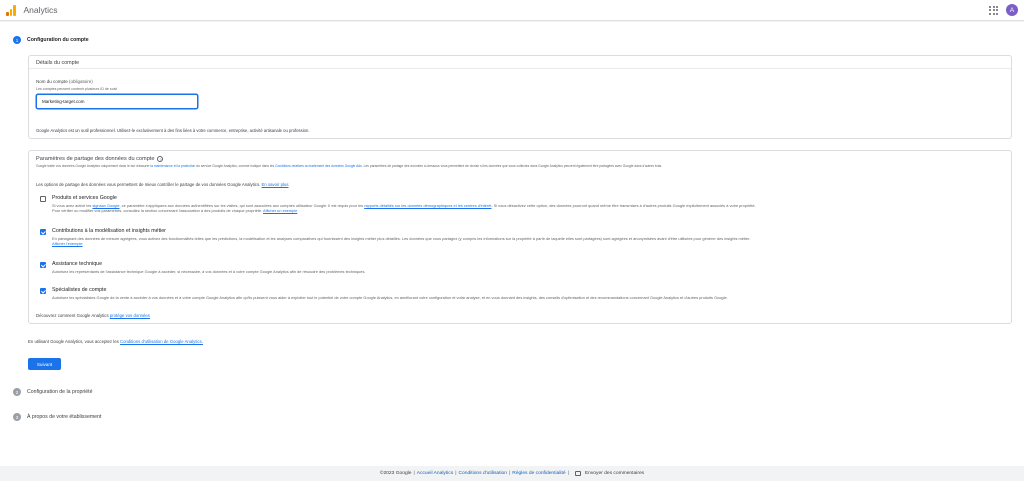 The height and width of the screenshot is (481, 1024). What do you see at coordinates (17, 392) in the screenshot?
I see `step-number-badge: 2` at bounding box center [17, 392].